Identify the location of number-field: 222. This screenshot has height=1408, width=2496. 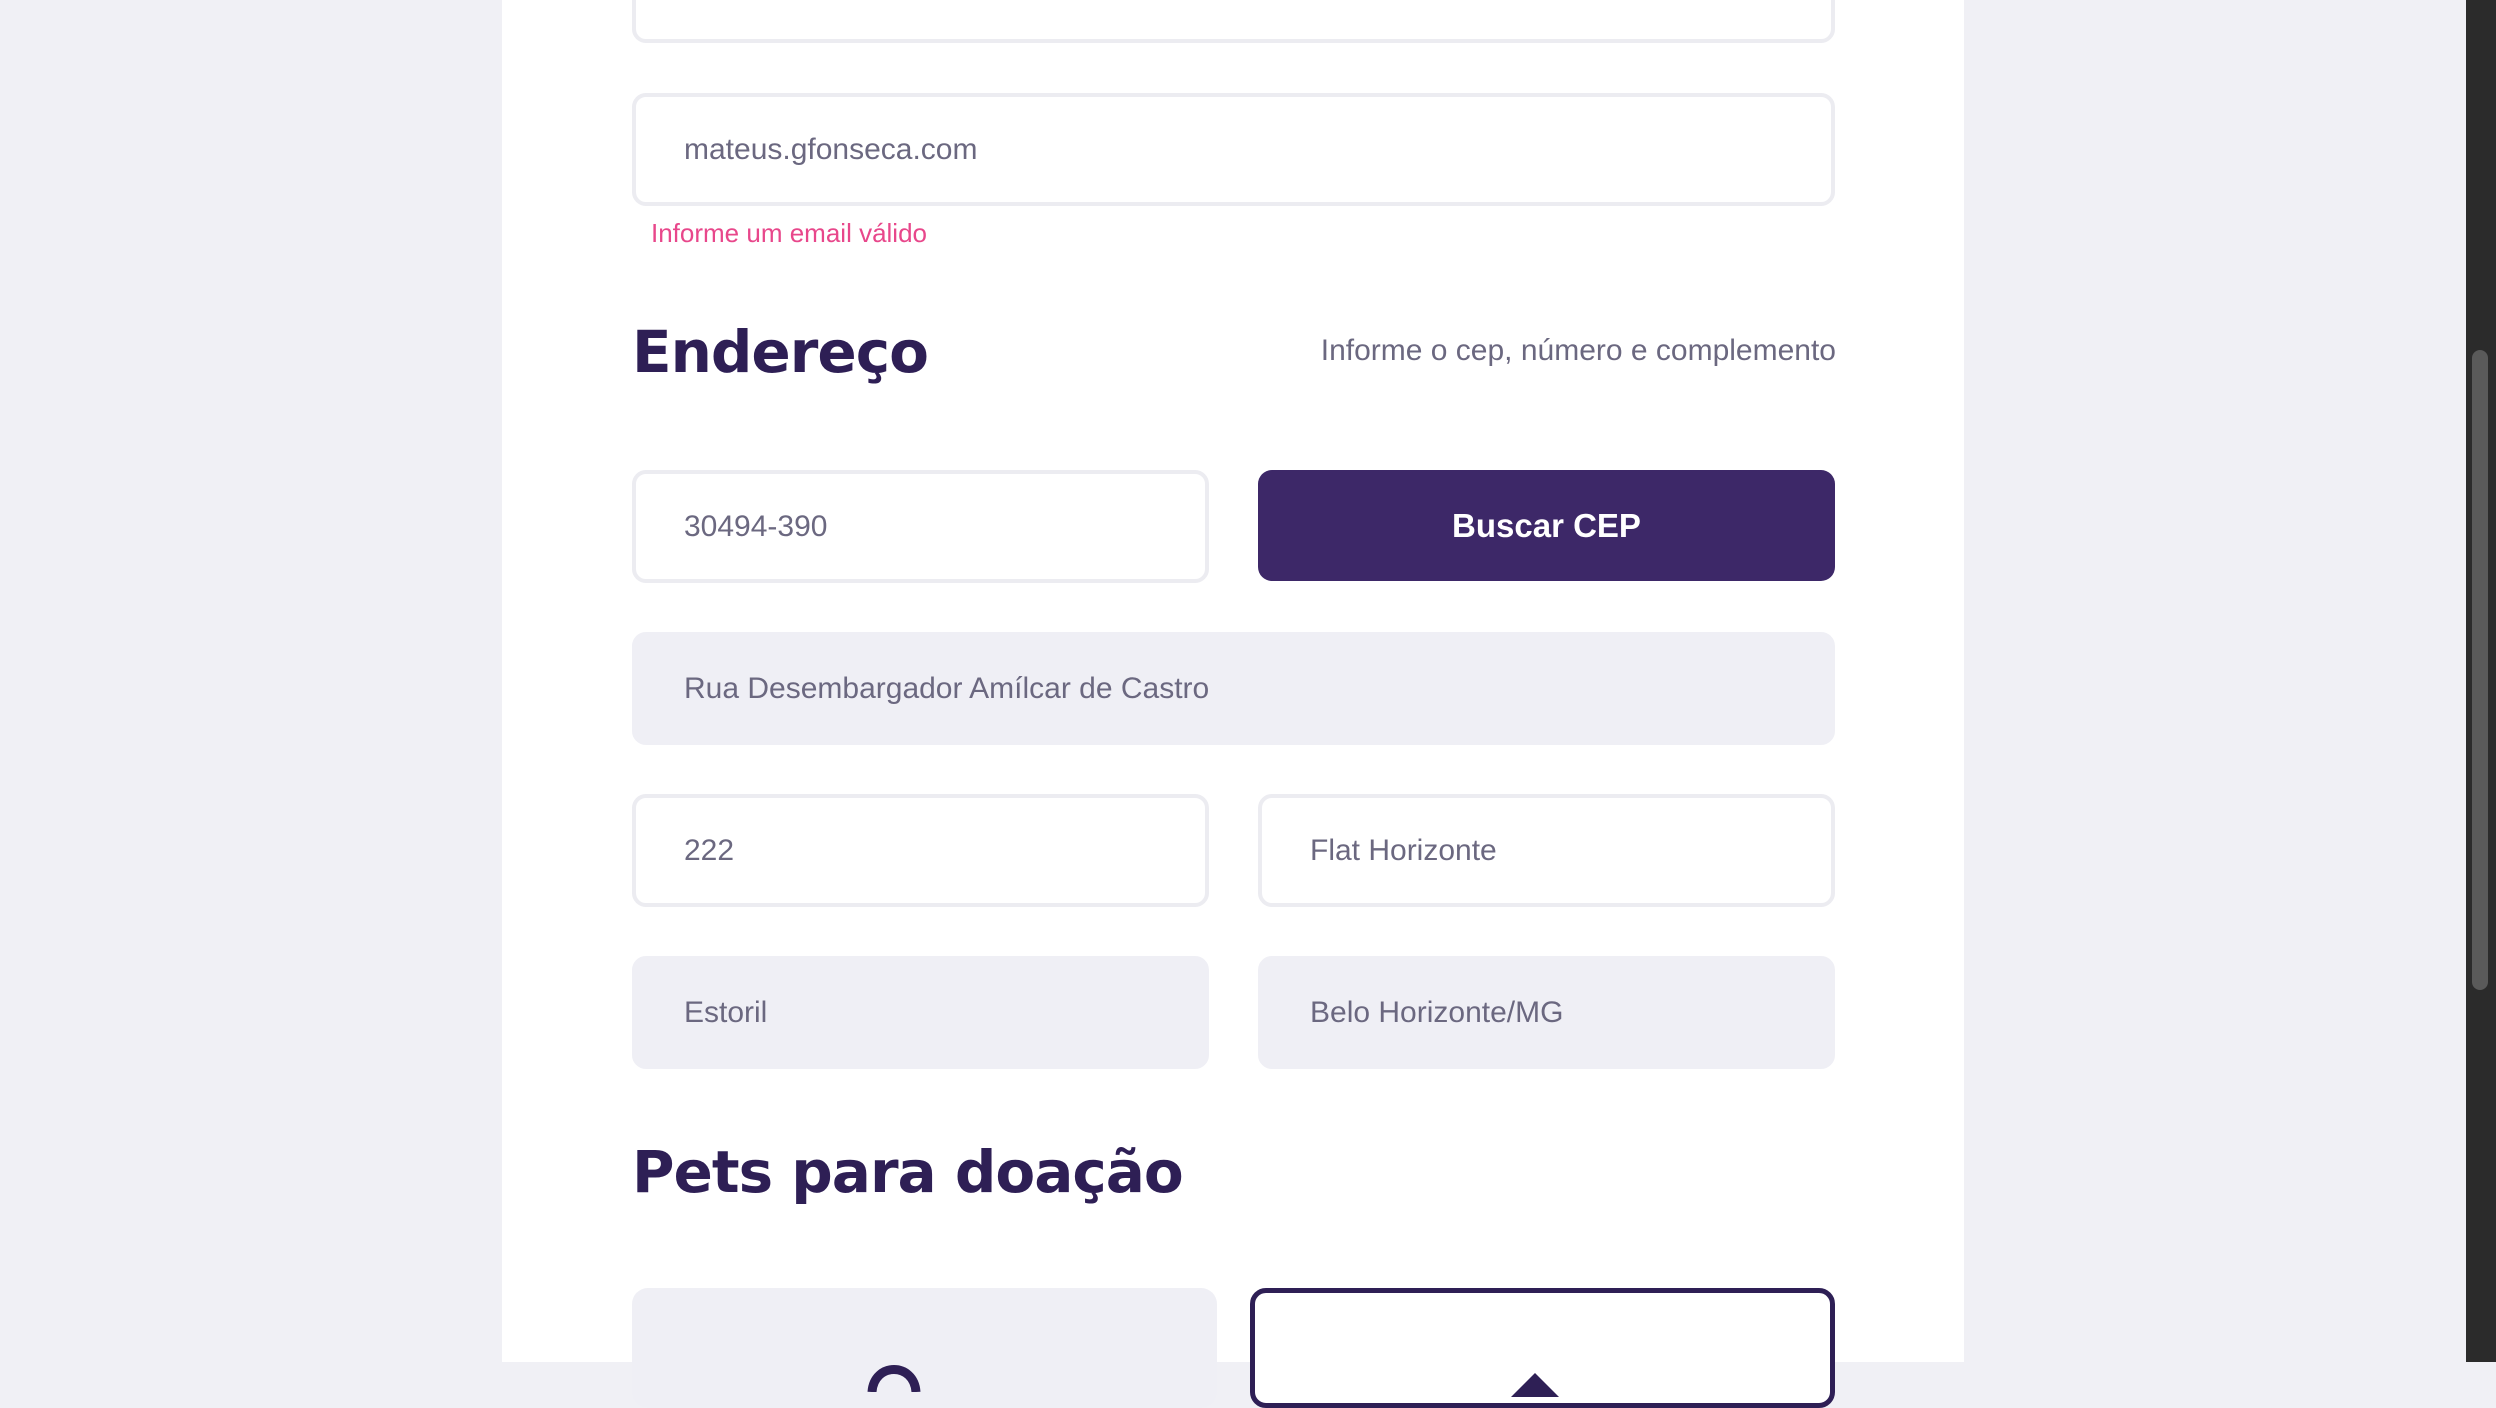
(920, 850).